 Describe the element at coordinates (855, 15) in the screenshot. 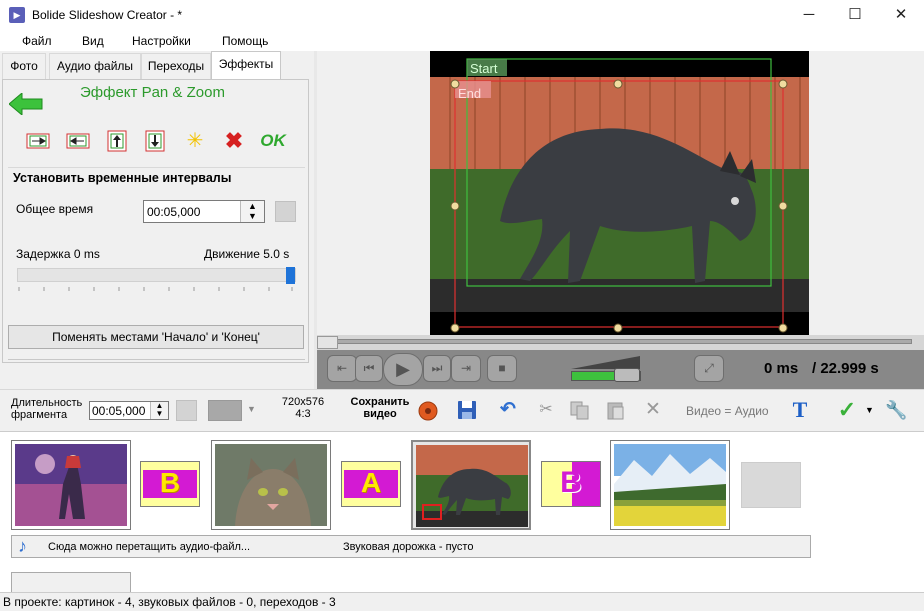

I see `maximize-button: ☐` at that location.